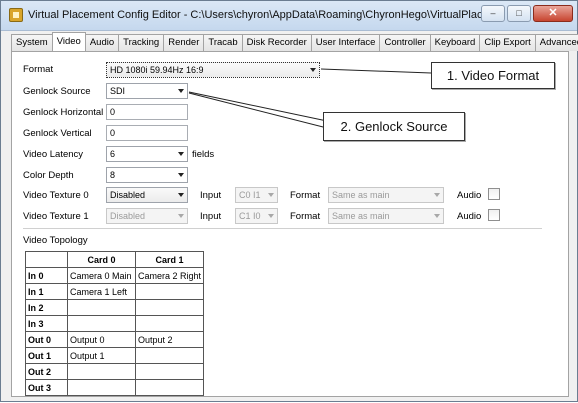 The width and height of the screenshot is (578, 403). Describe the element at coordinates (469, 195) in the screenshot. I see `video-texture-0-audio-label: Audio` at that location.